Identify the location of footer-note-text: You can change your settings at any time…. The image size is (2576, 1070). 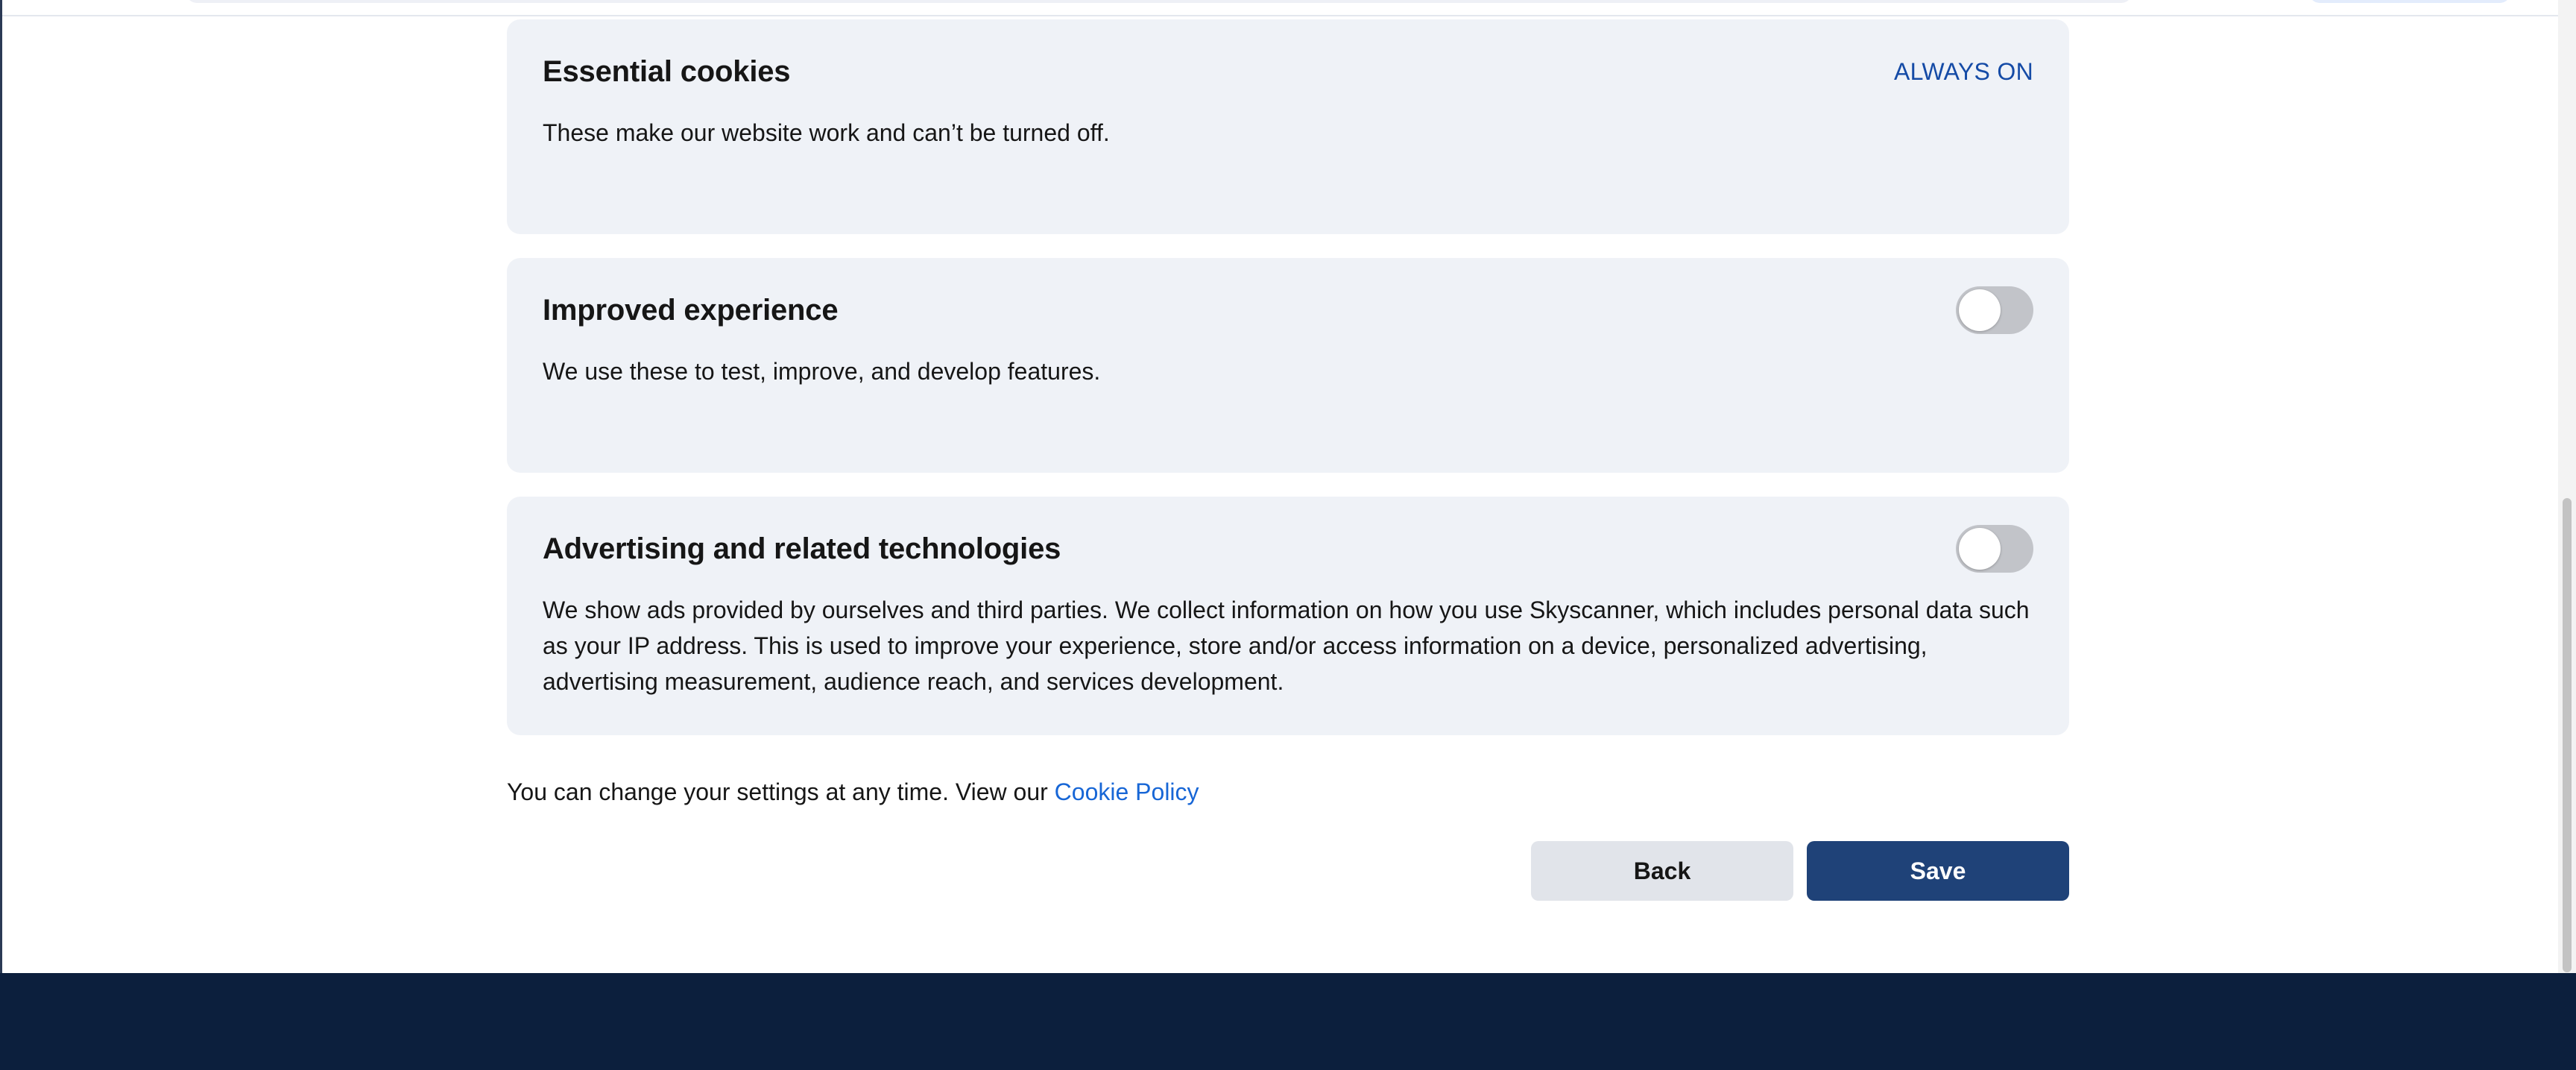
(777, 791).